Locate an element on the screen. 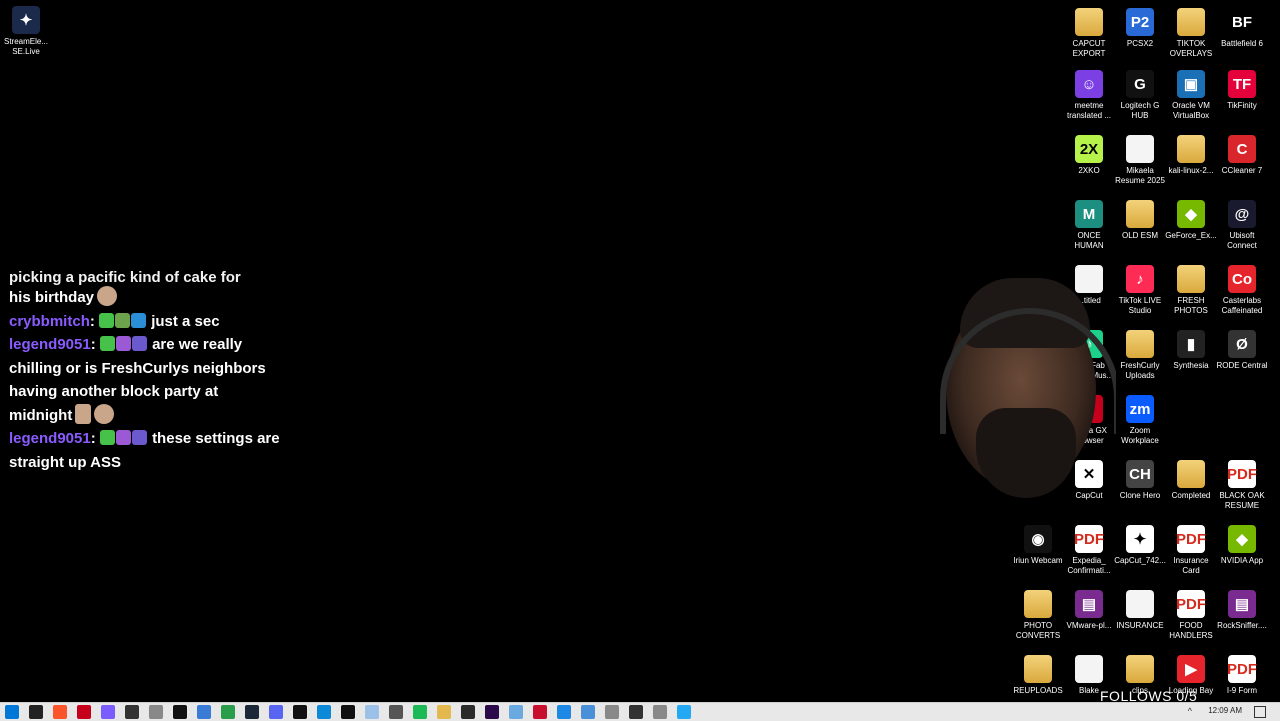 This screenshot has width=1280, height=721. desktop-icon-label: Battlefield 6 is located at coordinates (1242, 43).